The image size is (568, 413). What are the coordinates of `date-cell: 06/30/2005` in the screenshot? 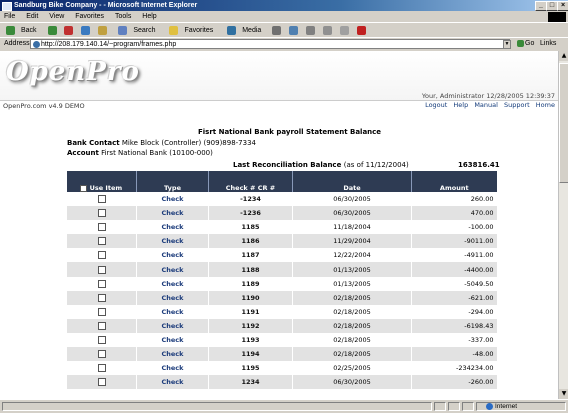 It's located at (352, 382).